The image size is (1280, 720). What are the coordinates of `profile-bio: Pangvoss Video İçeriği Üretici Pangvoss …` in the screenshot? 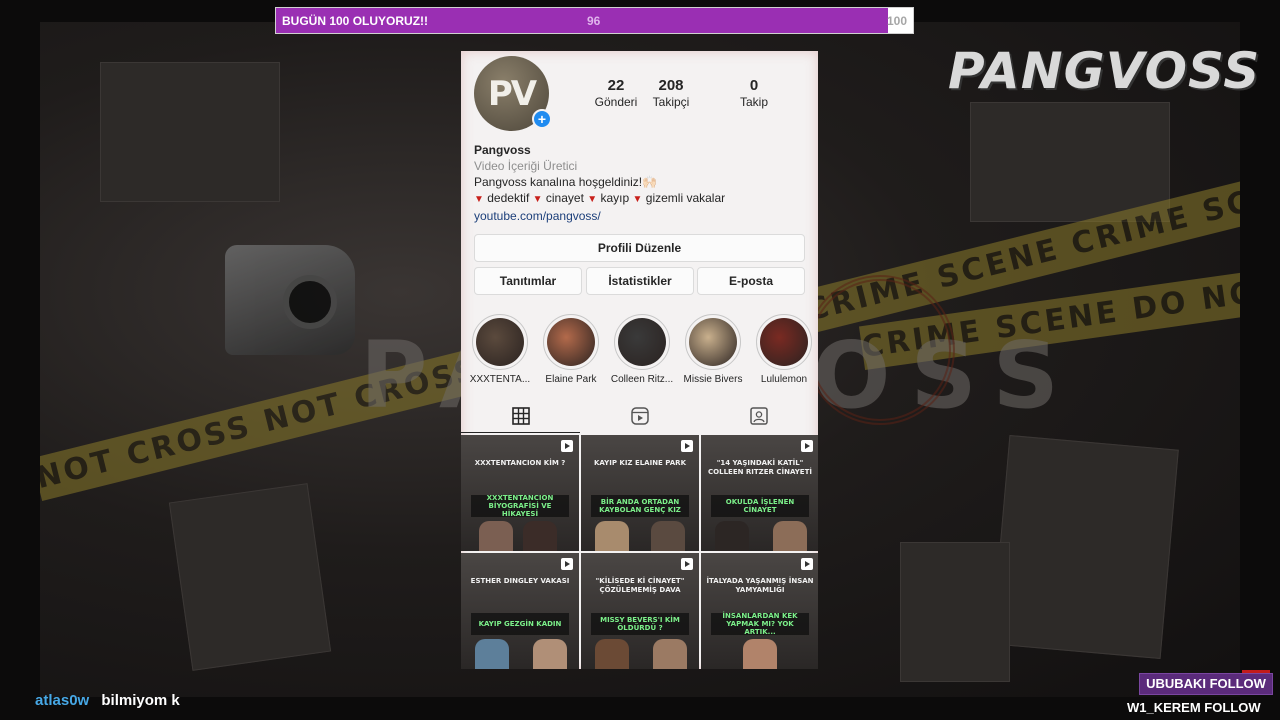 It's located at (641, 183).